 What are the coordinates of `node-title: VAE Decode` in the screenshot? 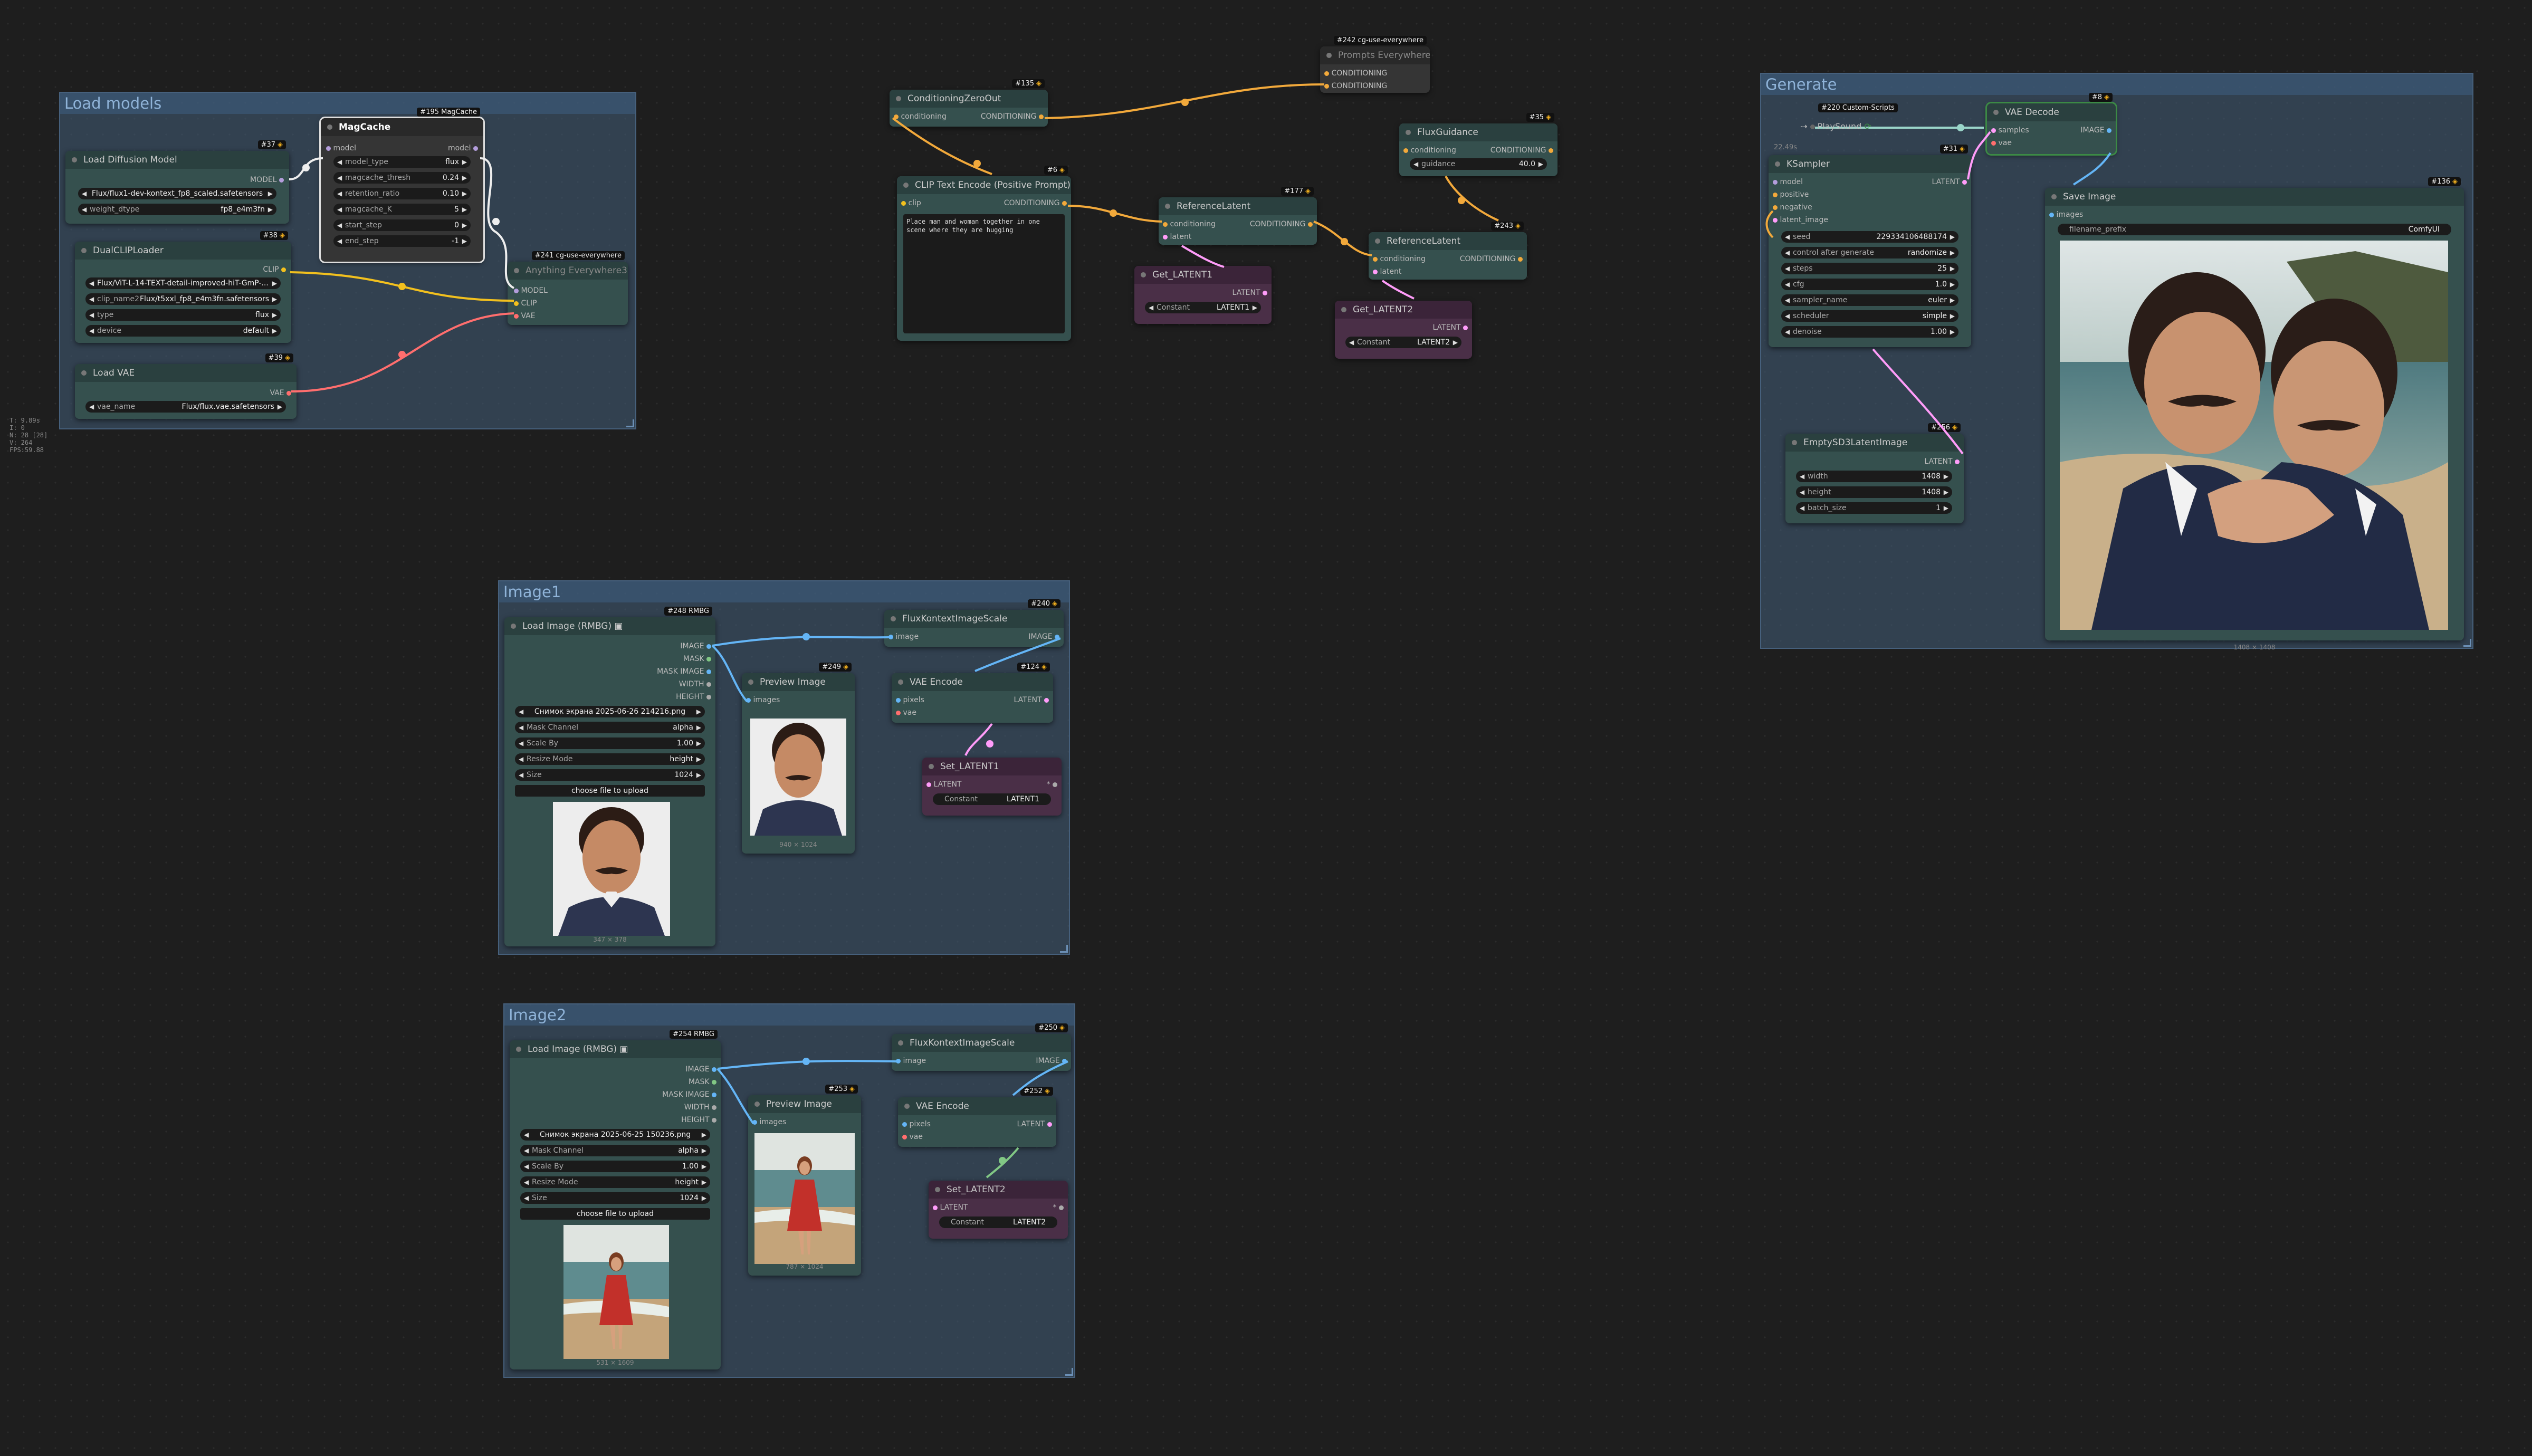 It's located at (2051, 112).